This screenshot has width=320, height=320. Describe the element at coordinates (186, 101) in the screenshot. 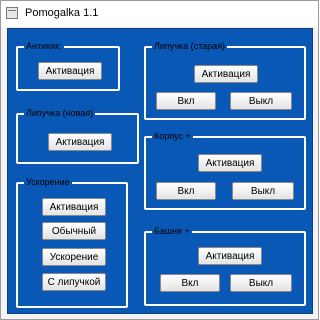

I see `lipuchka-old-on-button: Вкл` at that location.